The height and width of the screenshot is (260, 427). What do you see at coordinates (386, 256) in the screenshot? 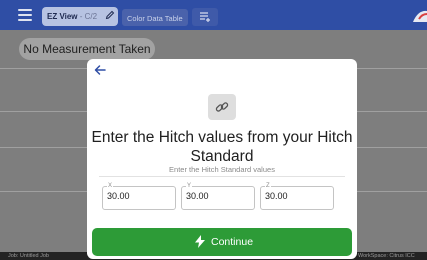
I see `workspace-label: WorkSpace: Citrus ICC` at bounding box center [386, 256].